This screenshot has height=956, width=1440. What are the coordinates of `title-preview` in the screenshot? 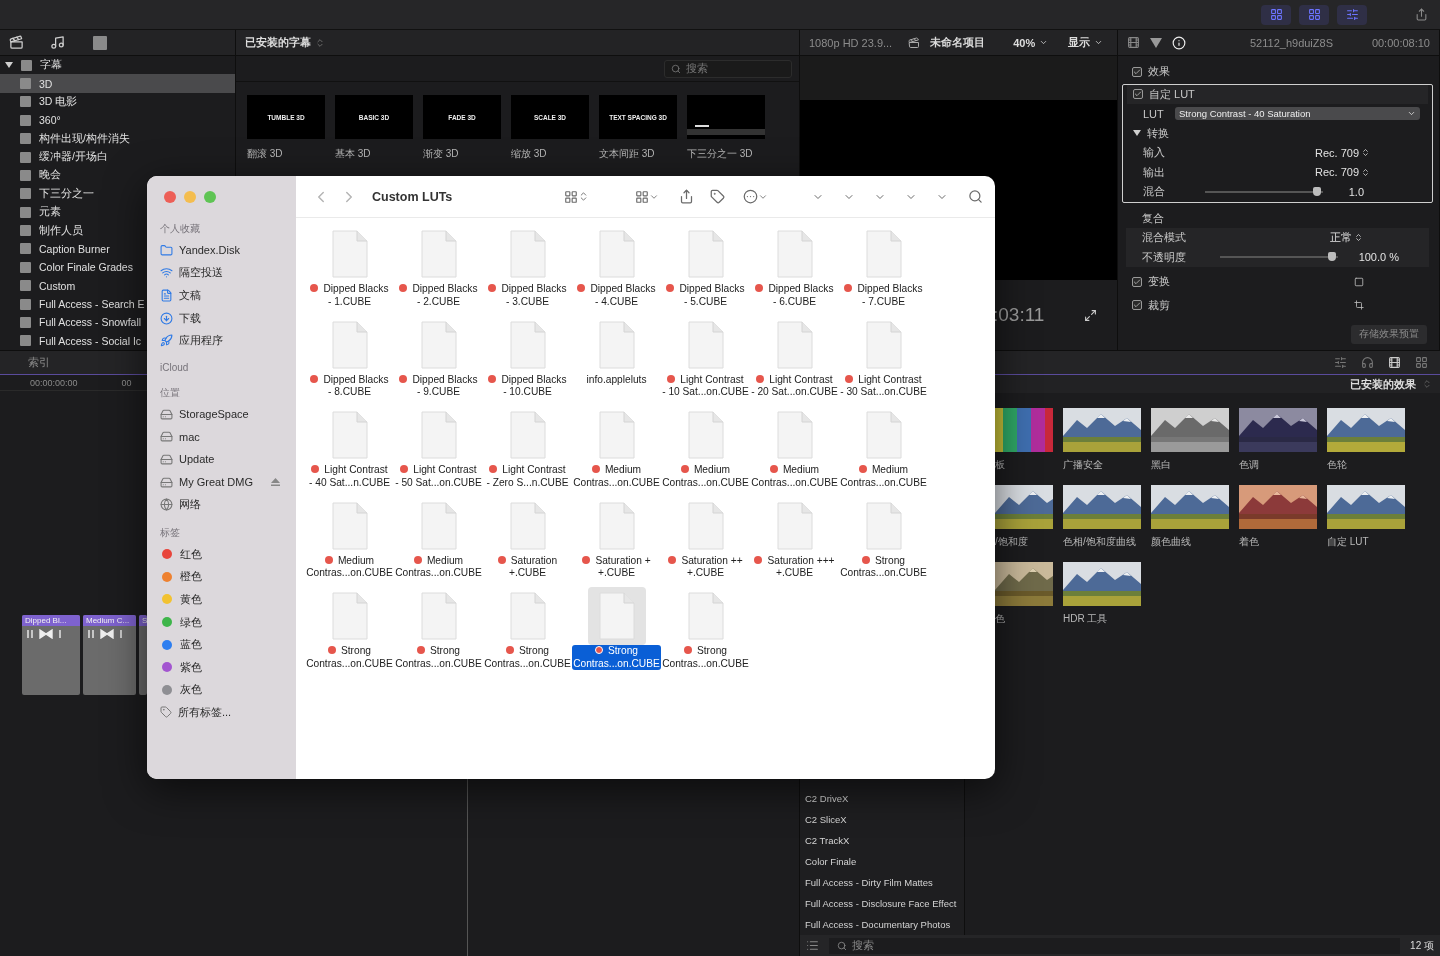 It's located at (726, 117).